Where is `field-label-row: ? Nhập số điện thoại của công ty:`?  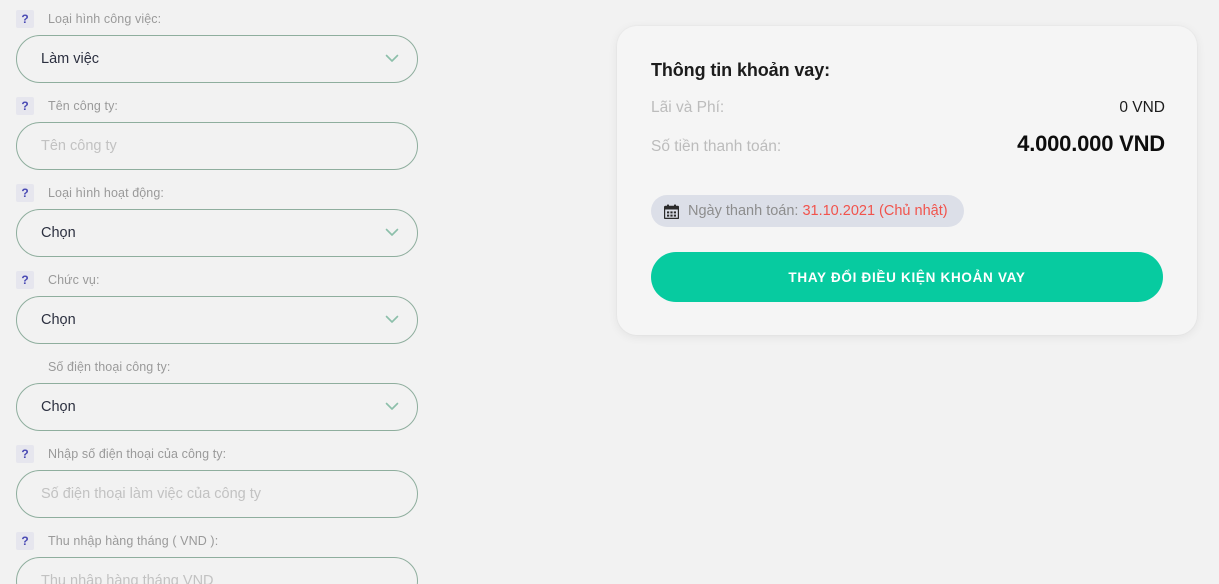
field-label-row: ? Nhập số điện thoại của công ty: is located at coordinates (215, 454).